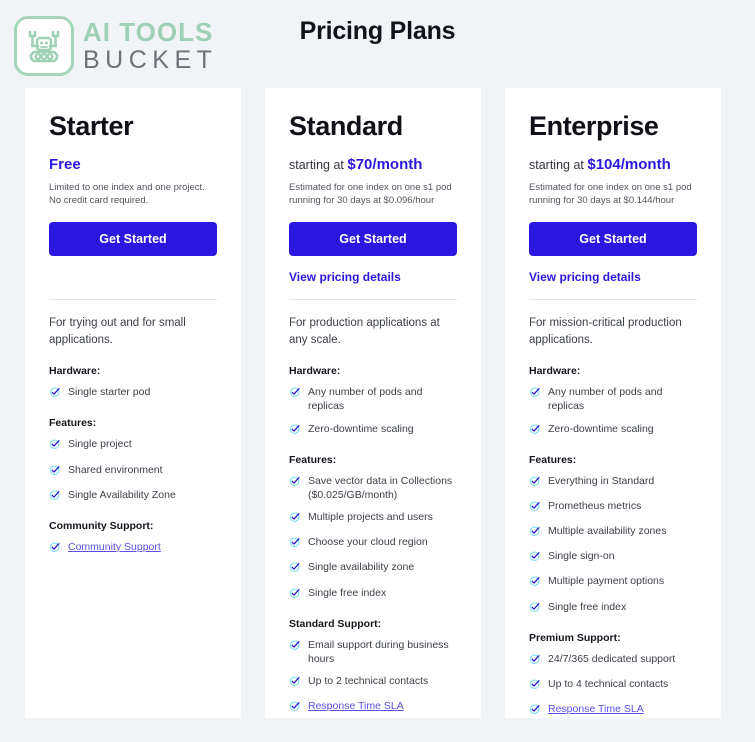  What do you see at coordinates (133, 383) in the screenshot?
I see `feature-group-hardware: Hardware: Single starter pod` at bounding box center [133, 383].